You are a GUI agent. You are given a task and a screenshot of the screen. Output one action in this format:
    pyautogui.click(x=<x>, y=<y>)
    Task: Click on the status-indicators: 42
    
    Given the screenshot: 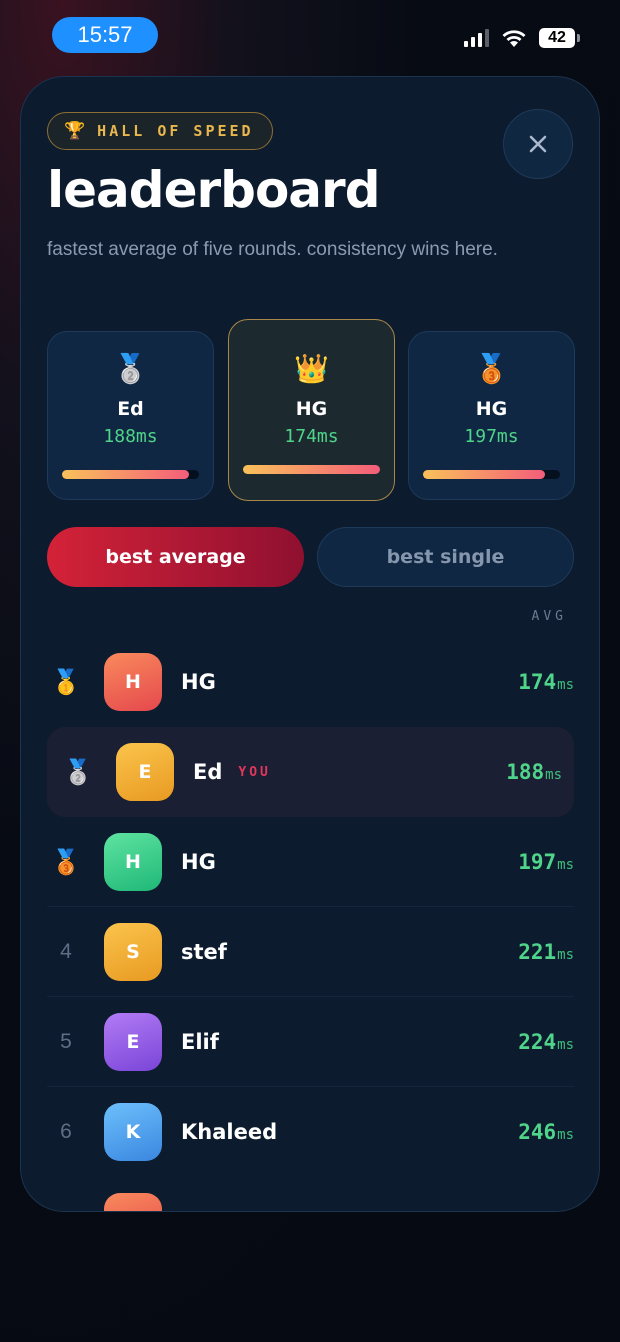 What is the action you would take?
    pyautogui.click(x=522, y=38)
    